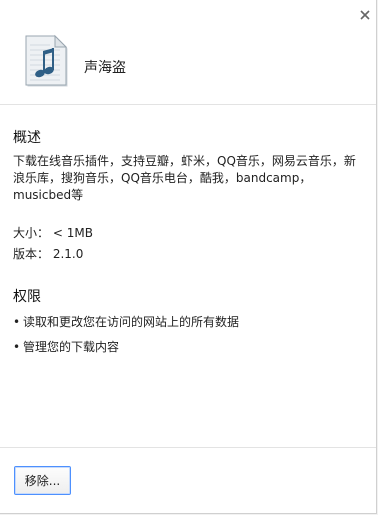 The width and height of the screenshot is (378, 515). I want to click on size-label: 大小：, so click(31, 233).